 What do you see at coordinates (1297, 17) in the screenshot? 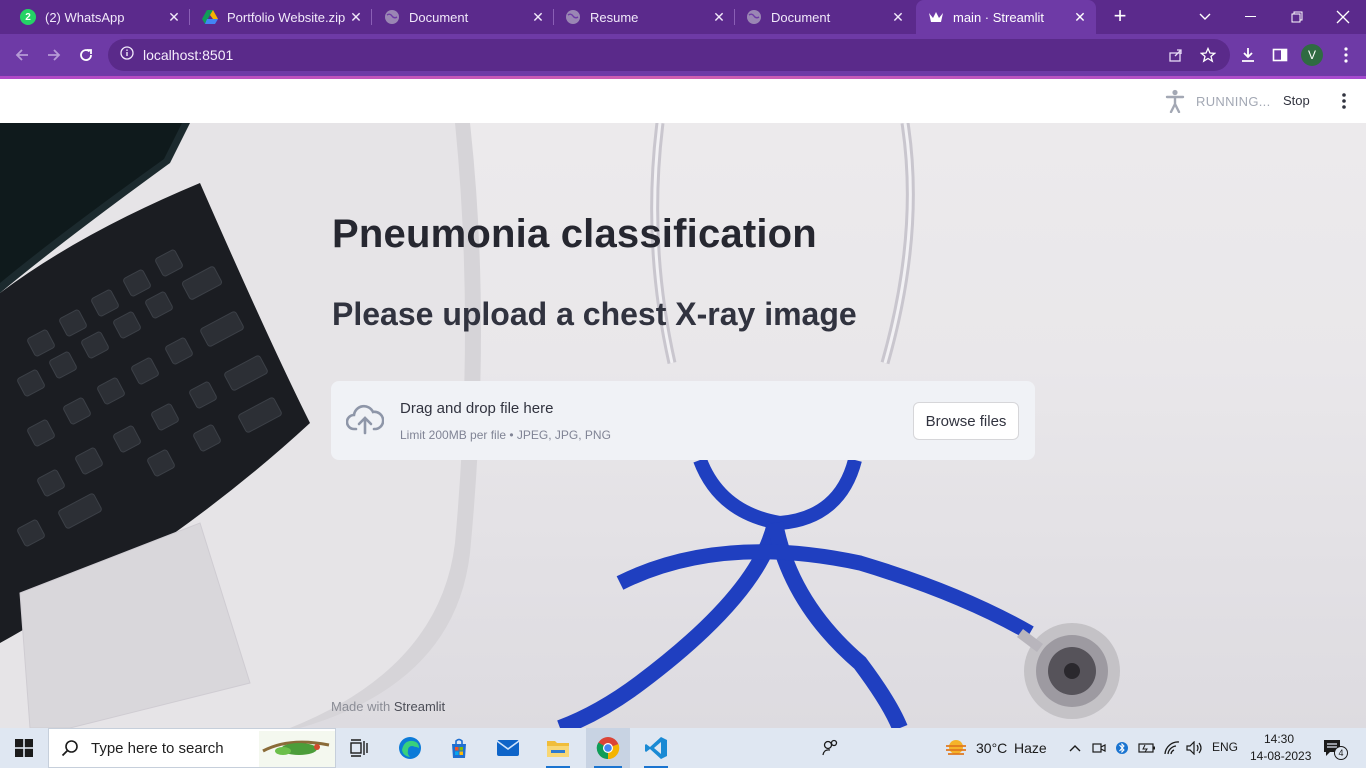
I see `restore-icon` at bounding box center [1297, 17].